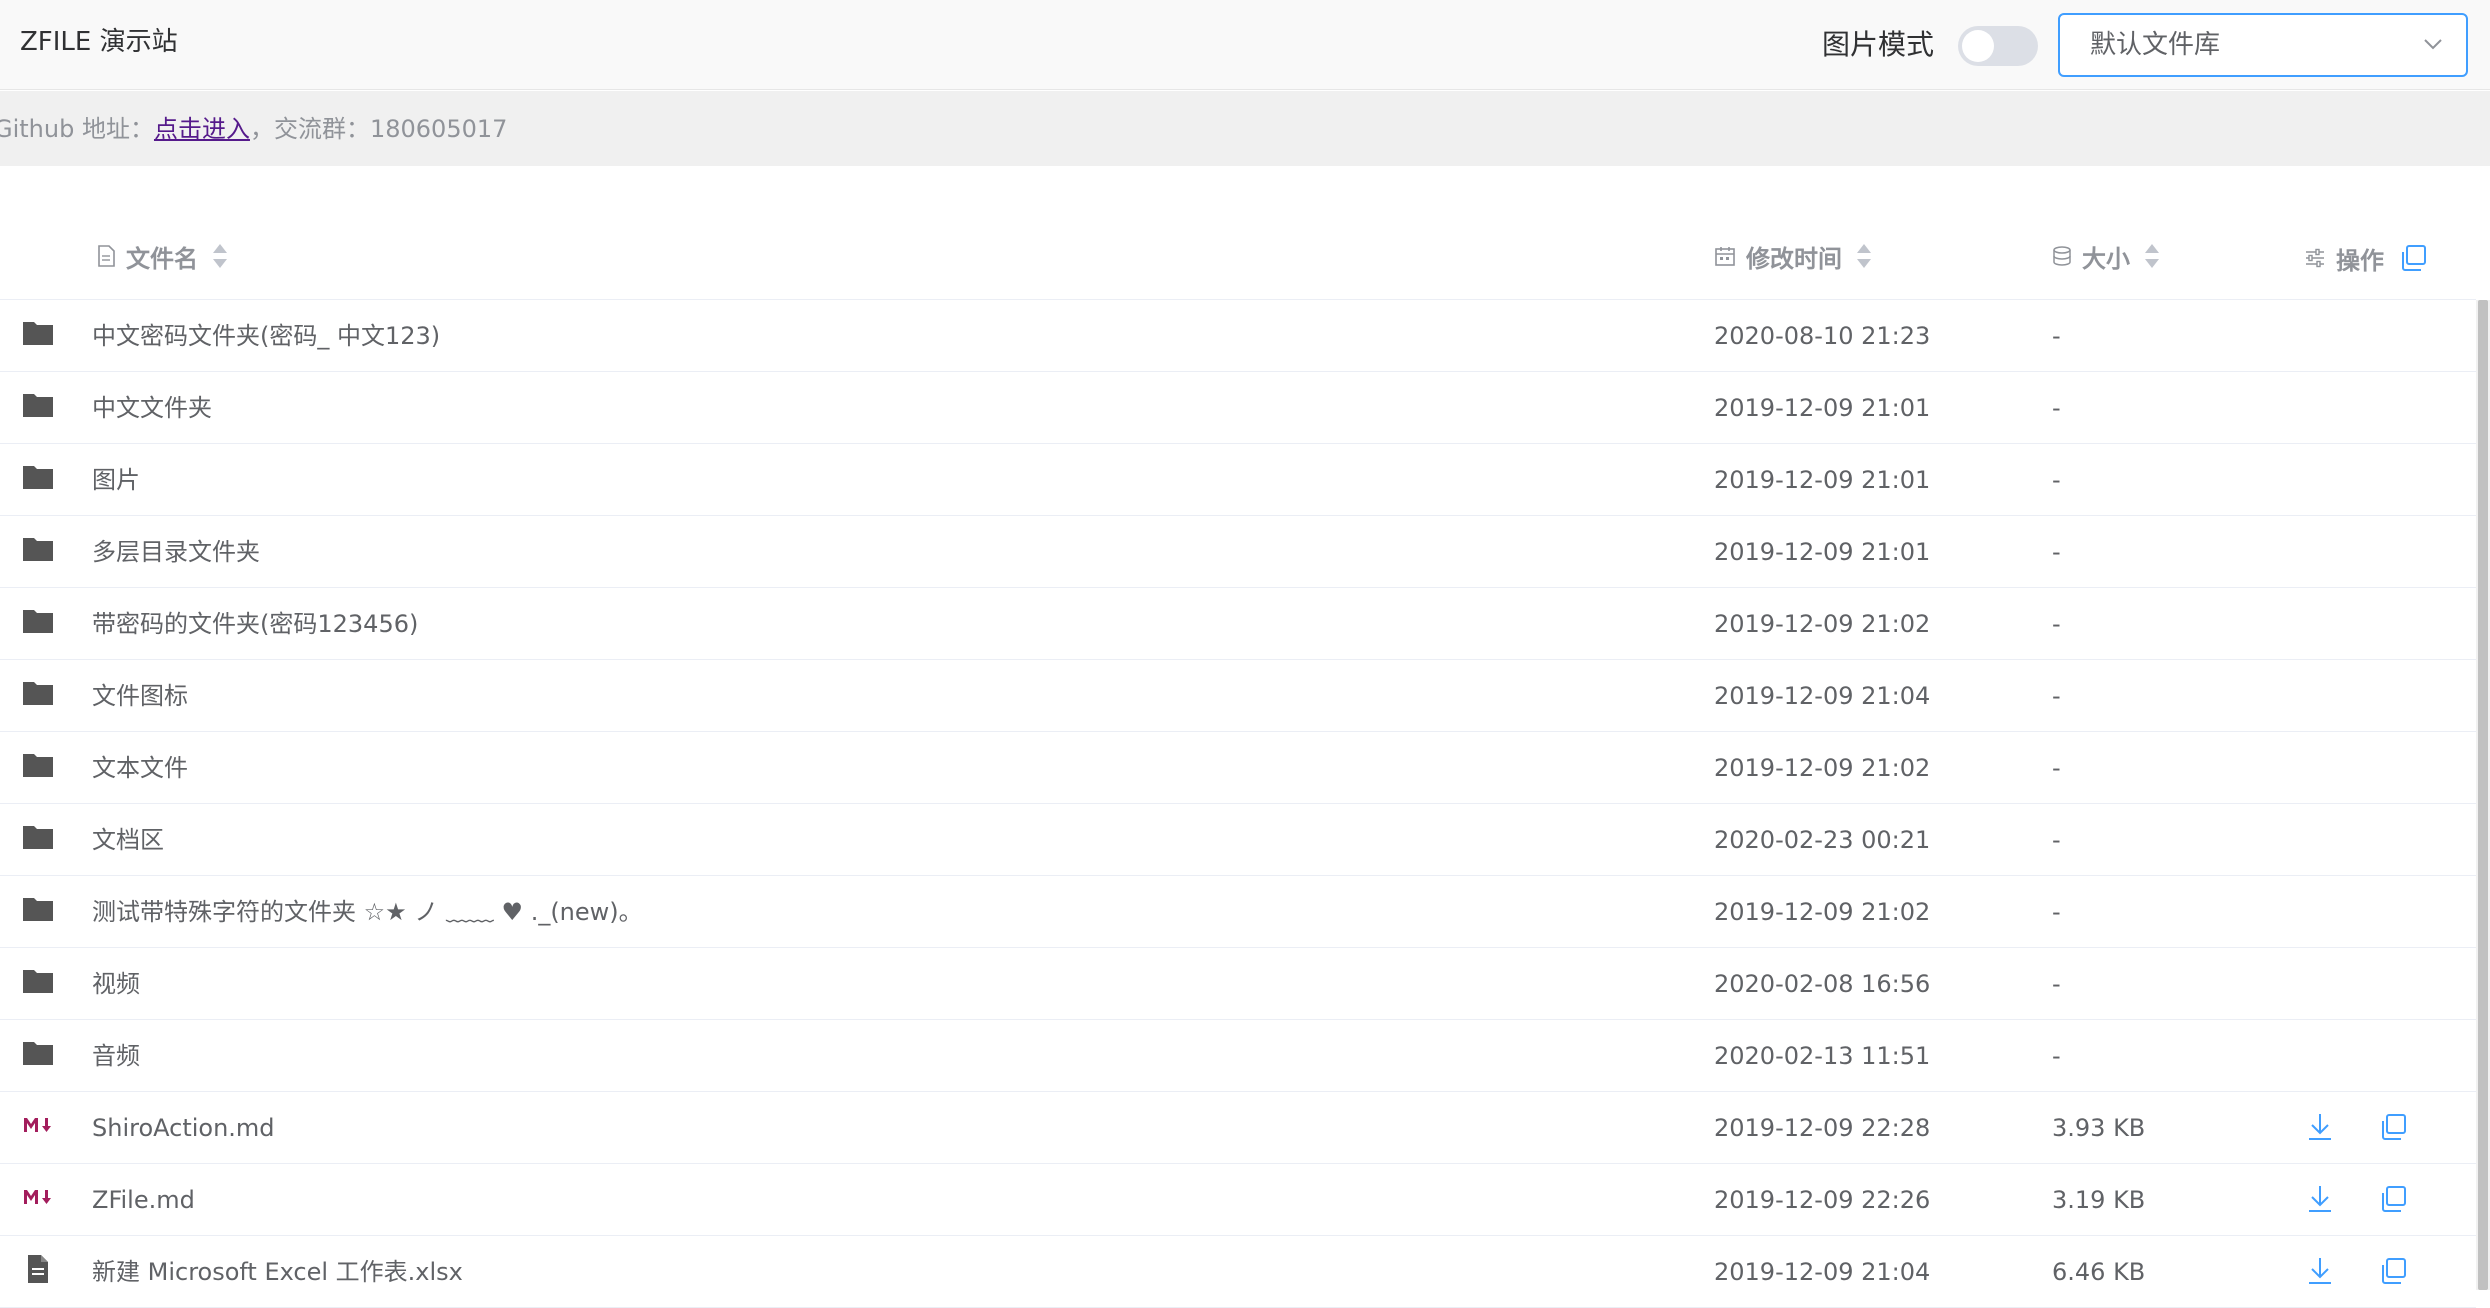 Image resolution: width=2490 pixels, height=1308 pixels. I want to click on file-name: 新建 Microsoft Excel 工作表.xlsx, so click(277, 1272).